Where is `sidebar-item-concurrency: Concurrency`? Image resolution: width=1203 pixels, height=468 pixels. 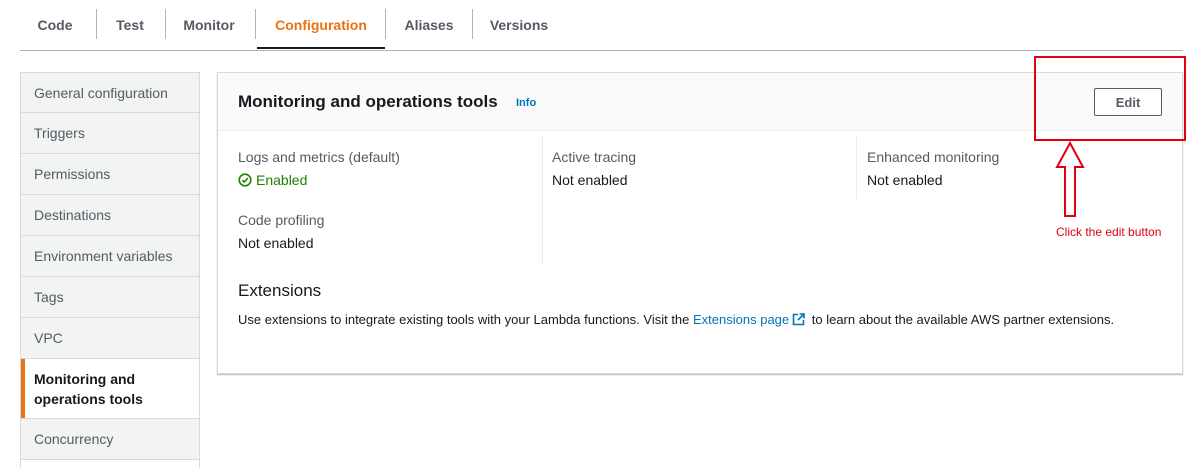
sidebar-item-concurrency: Concurrency is located at coordinates (110, 439).